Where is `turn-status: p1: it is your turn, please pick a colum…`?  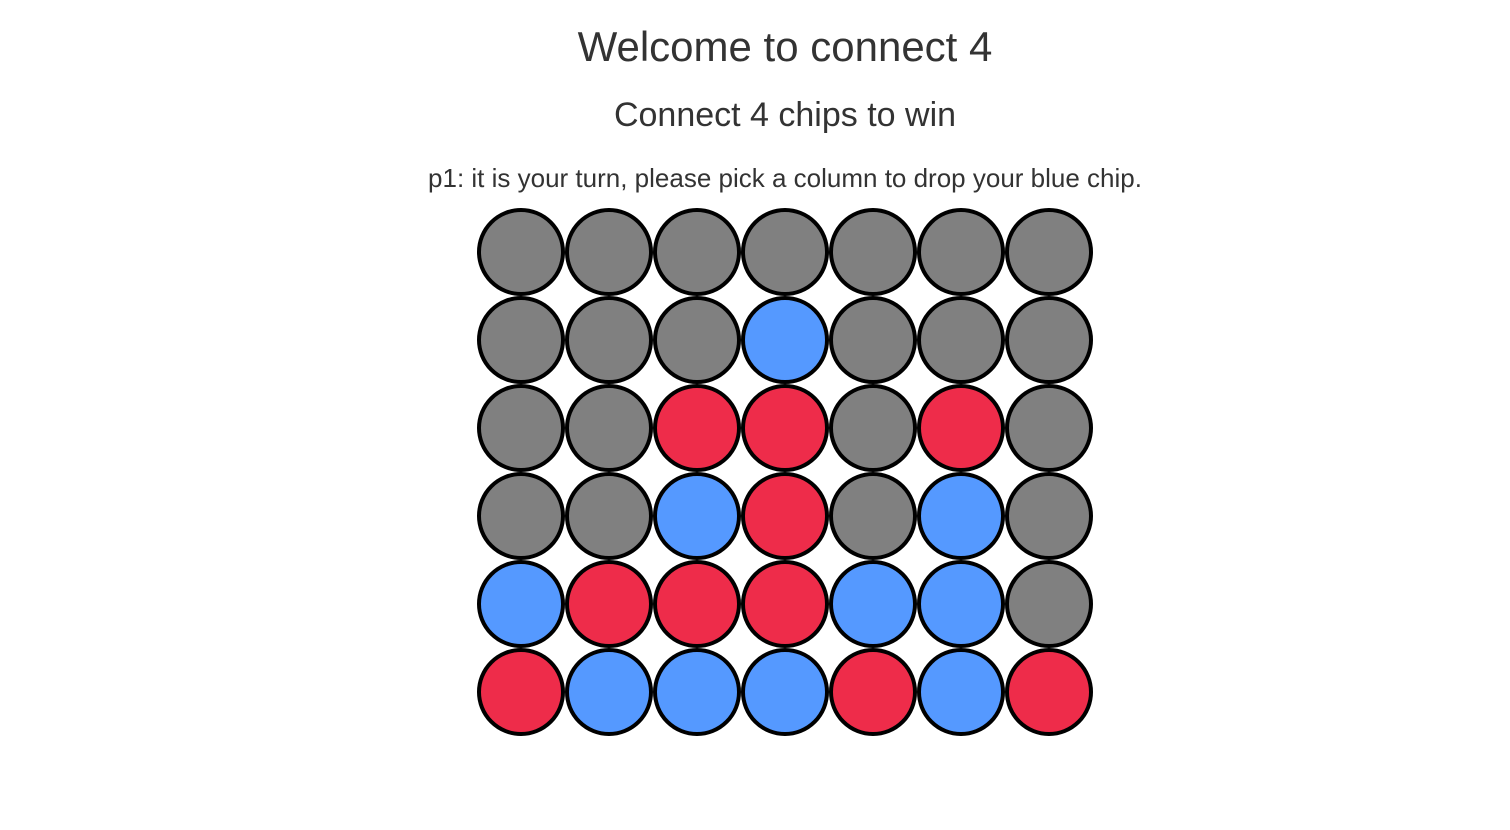 turn-status: p1: it is your turn, please pick a colum… is located at coordinates (785, 178).